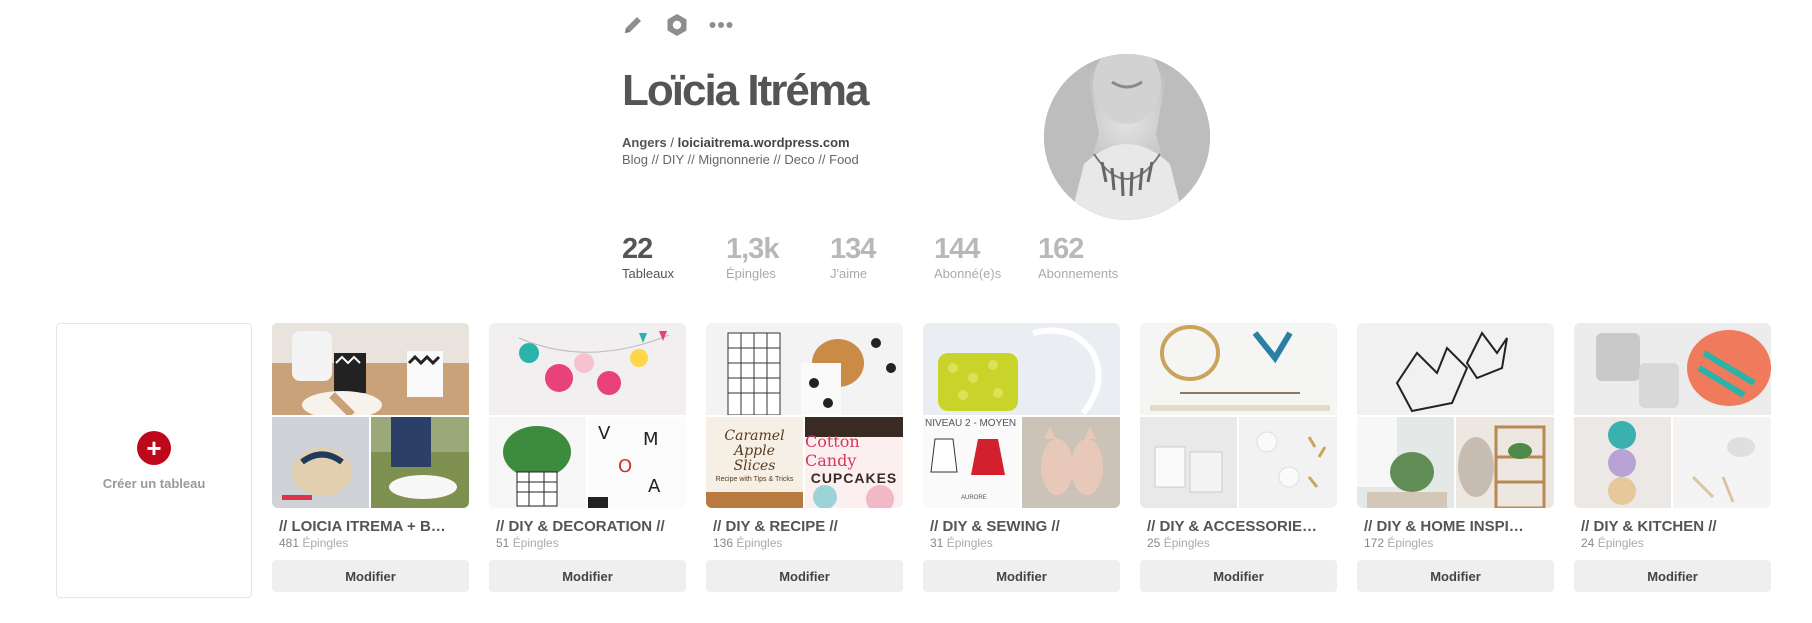 The height and width of the screenshot is (623, 1812). What do you see at coordinates (986, 257) in the screenshot?
I see `stat-followers: 144 Abonné(e)s` at bounding box center [986, 257].